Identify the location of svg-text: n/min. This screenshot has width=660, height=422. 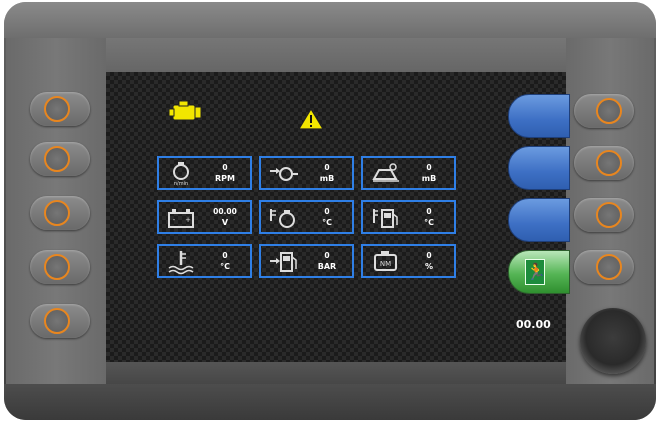
(181, 184).